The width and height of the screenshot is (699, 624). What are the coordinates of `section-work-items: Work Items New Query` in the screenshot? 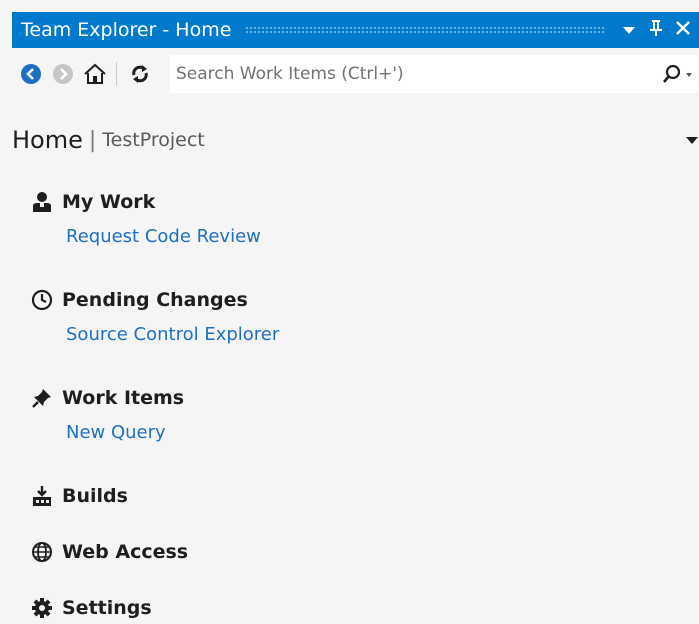 It's located at (107, 413).